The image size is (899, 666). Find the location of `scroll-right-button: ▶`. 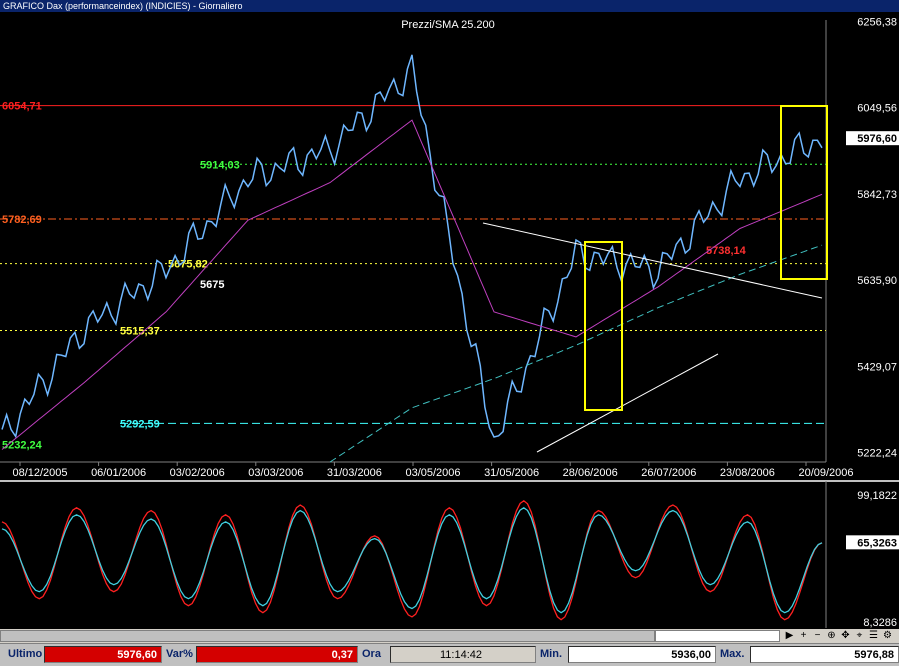

scroll-right-button: ▶ is located at coordinates (789, 636).